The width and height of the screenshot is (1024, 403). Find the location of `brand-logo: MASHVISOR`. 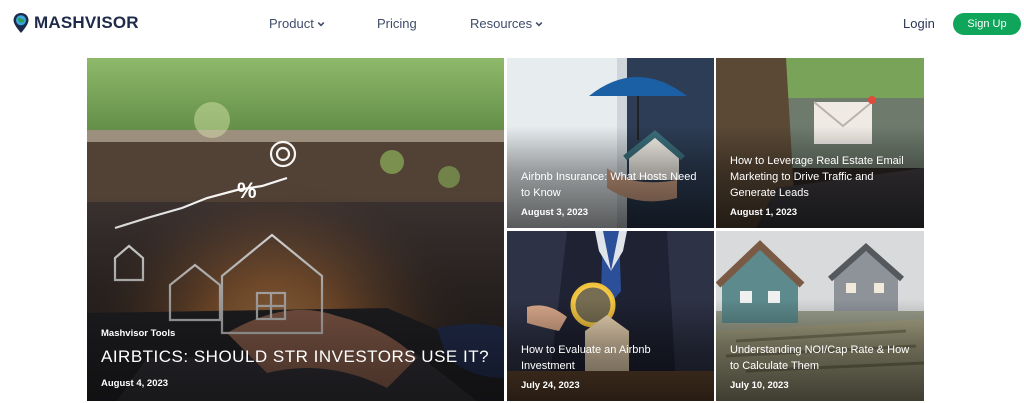

brand-logo: MASHVISOR is located at coordinates (75, 23).